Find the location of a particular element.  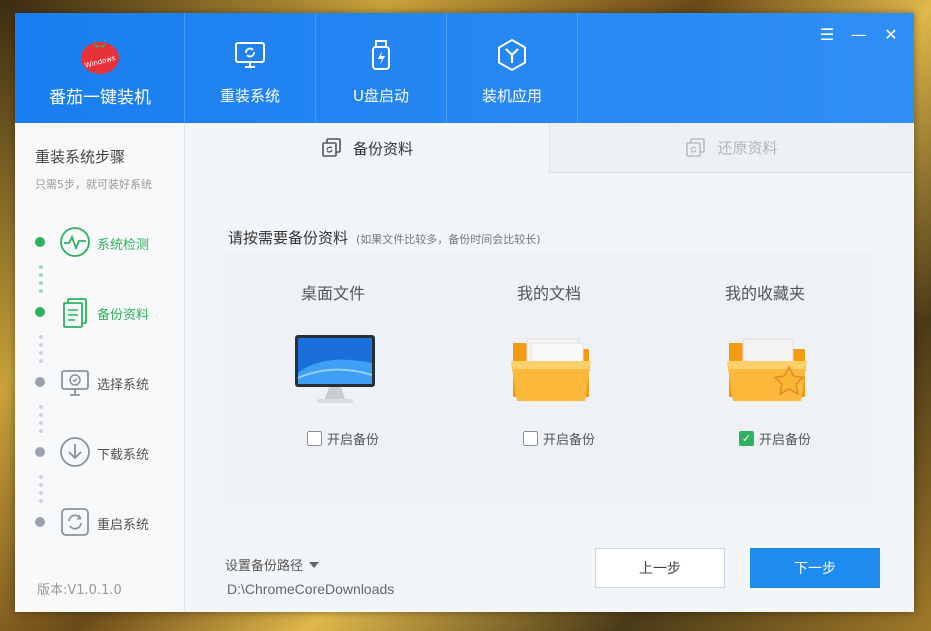

tab-label: 备份资料 is located at coordinates (382, 148).